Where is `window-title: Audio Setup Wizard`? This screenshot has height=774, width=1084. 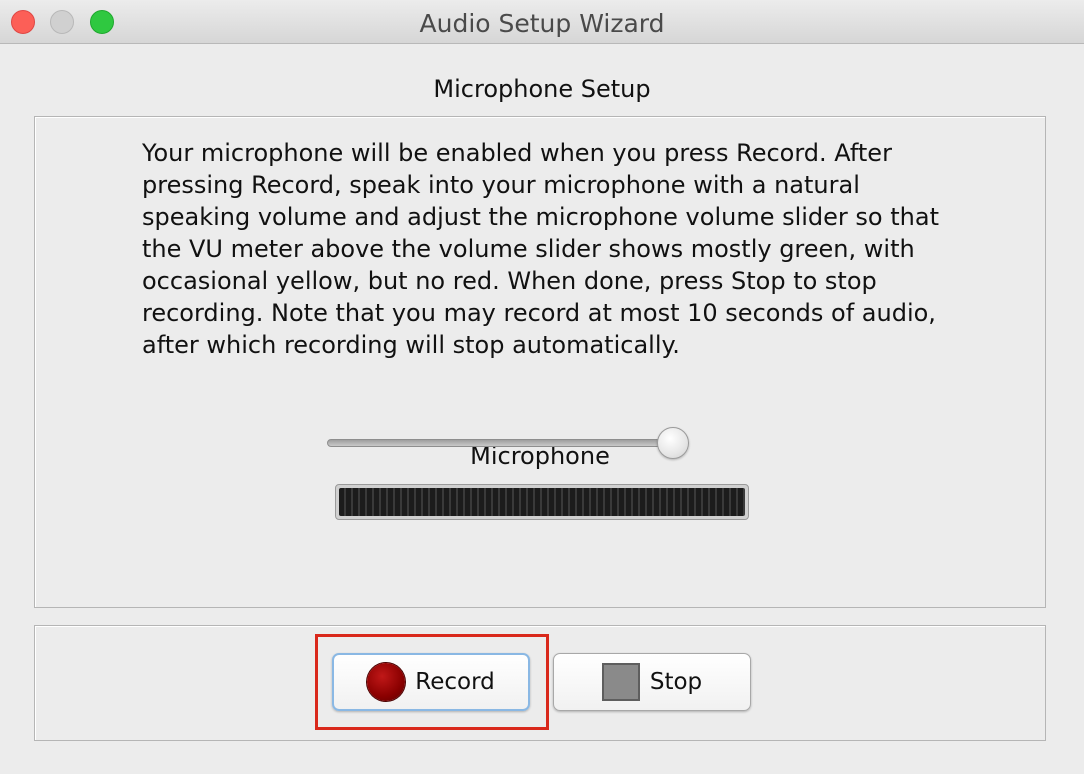 window-title: Audio Setup Wizard is located at coordinates (542, 23).